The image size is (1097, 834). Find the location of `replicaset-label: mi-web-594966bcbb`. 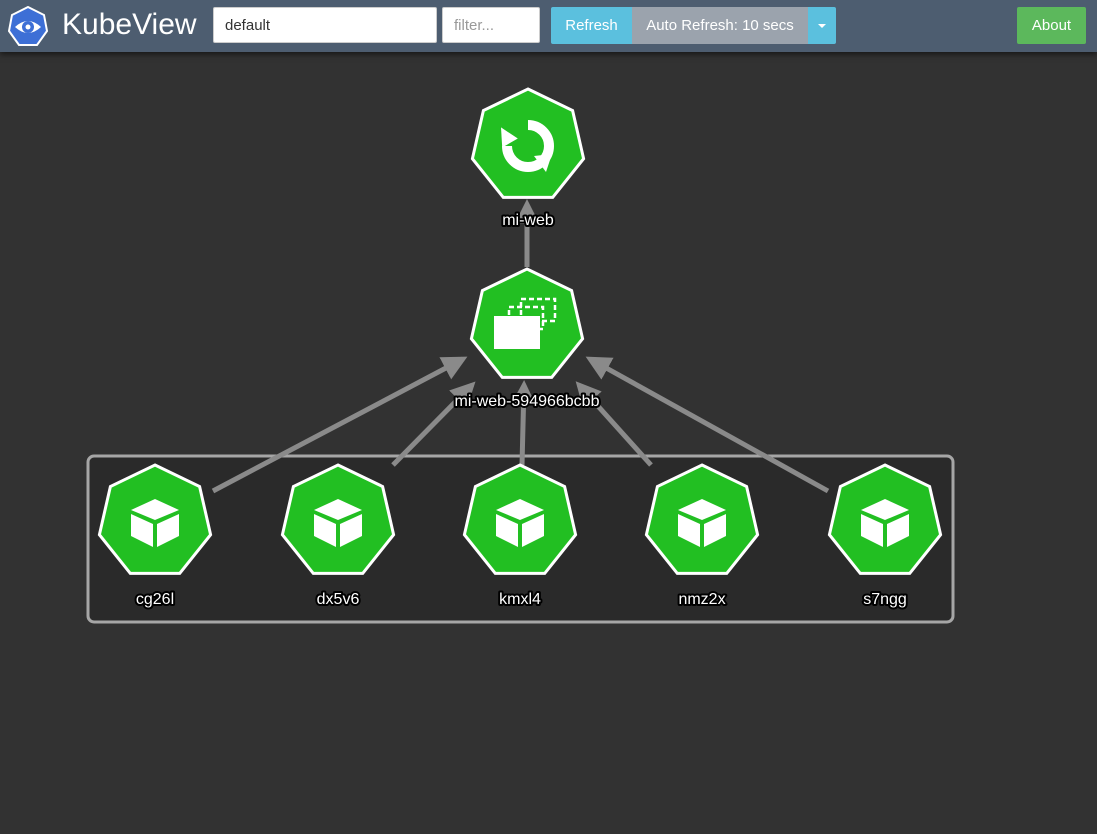

replicaset-label: mi-web-594966bcbb is located at coordinates (527, 401).